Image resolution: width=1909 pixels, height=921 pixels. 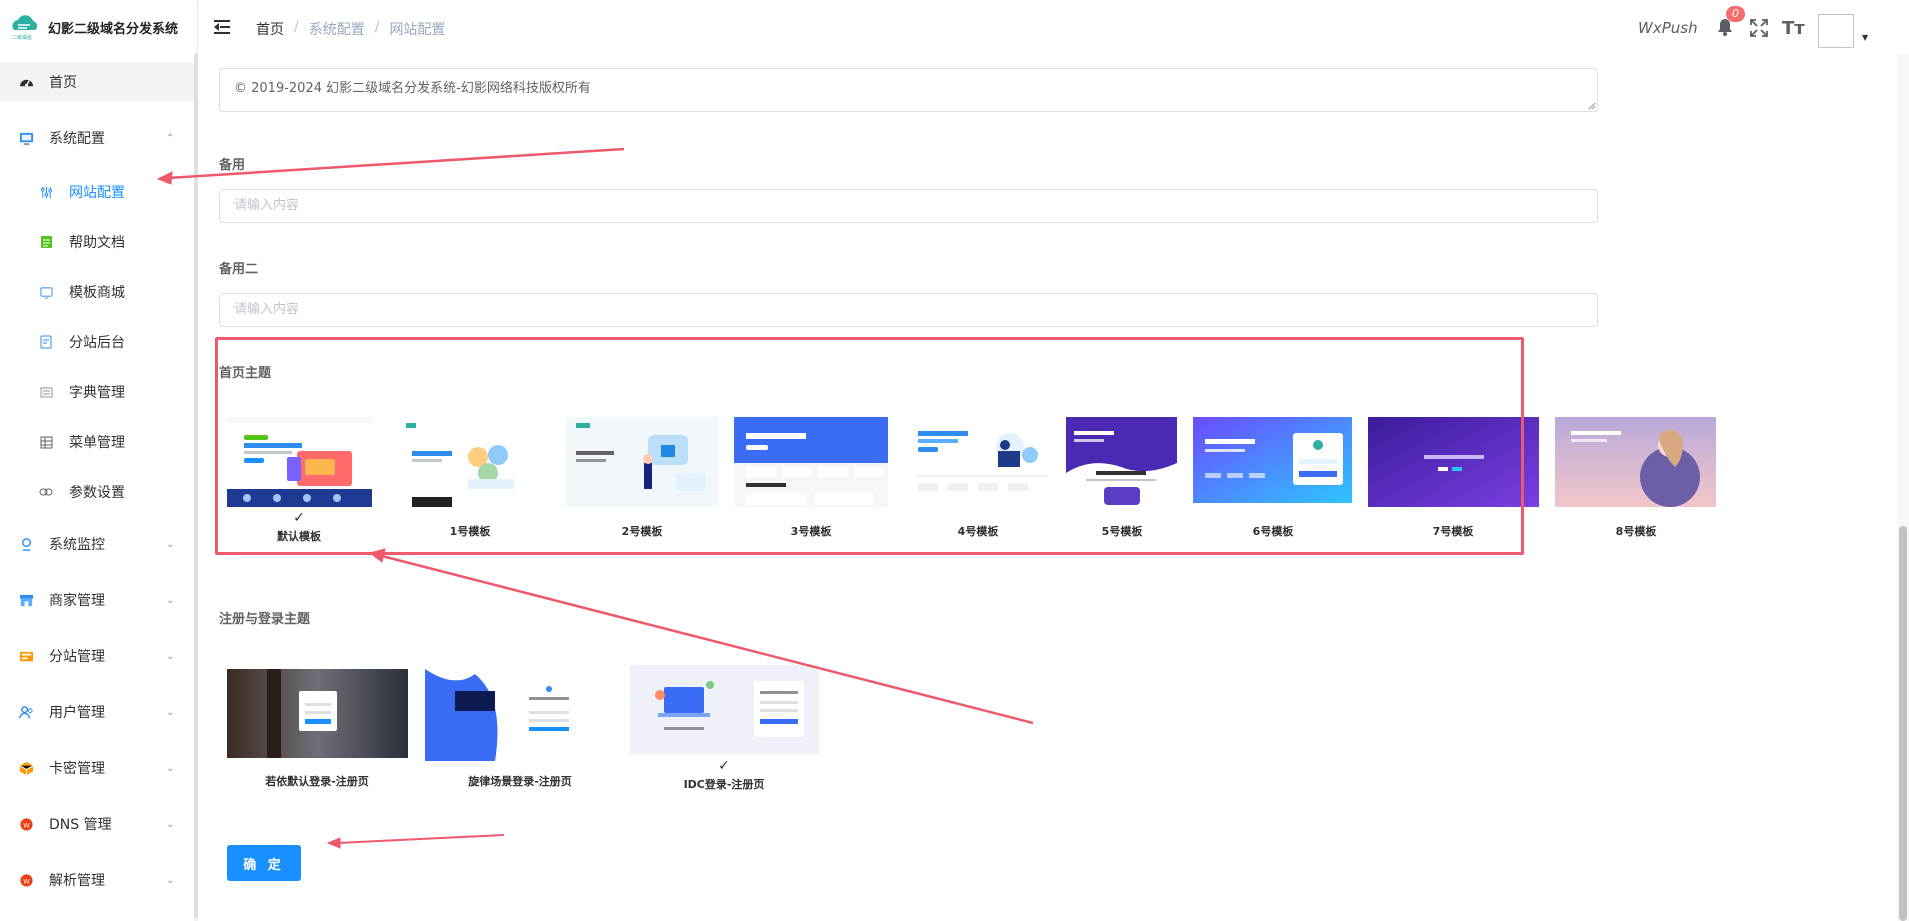 I want to click on top-navbar: 首页 / 系统配置 / 网站配置 WxPush 0 Tт ▼, so click(x=1053, y=27).